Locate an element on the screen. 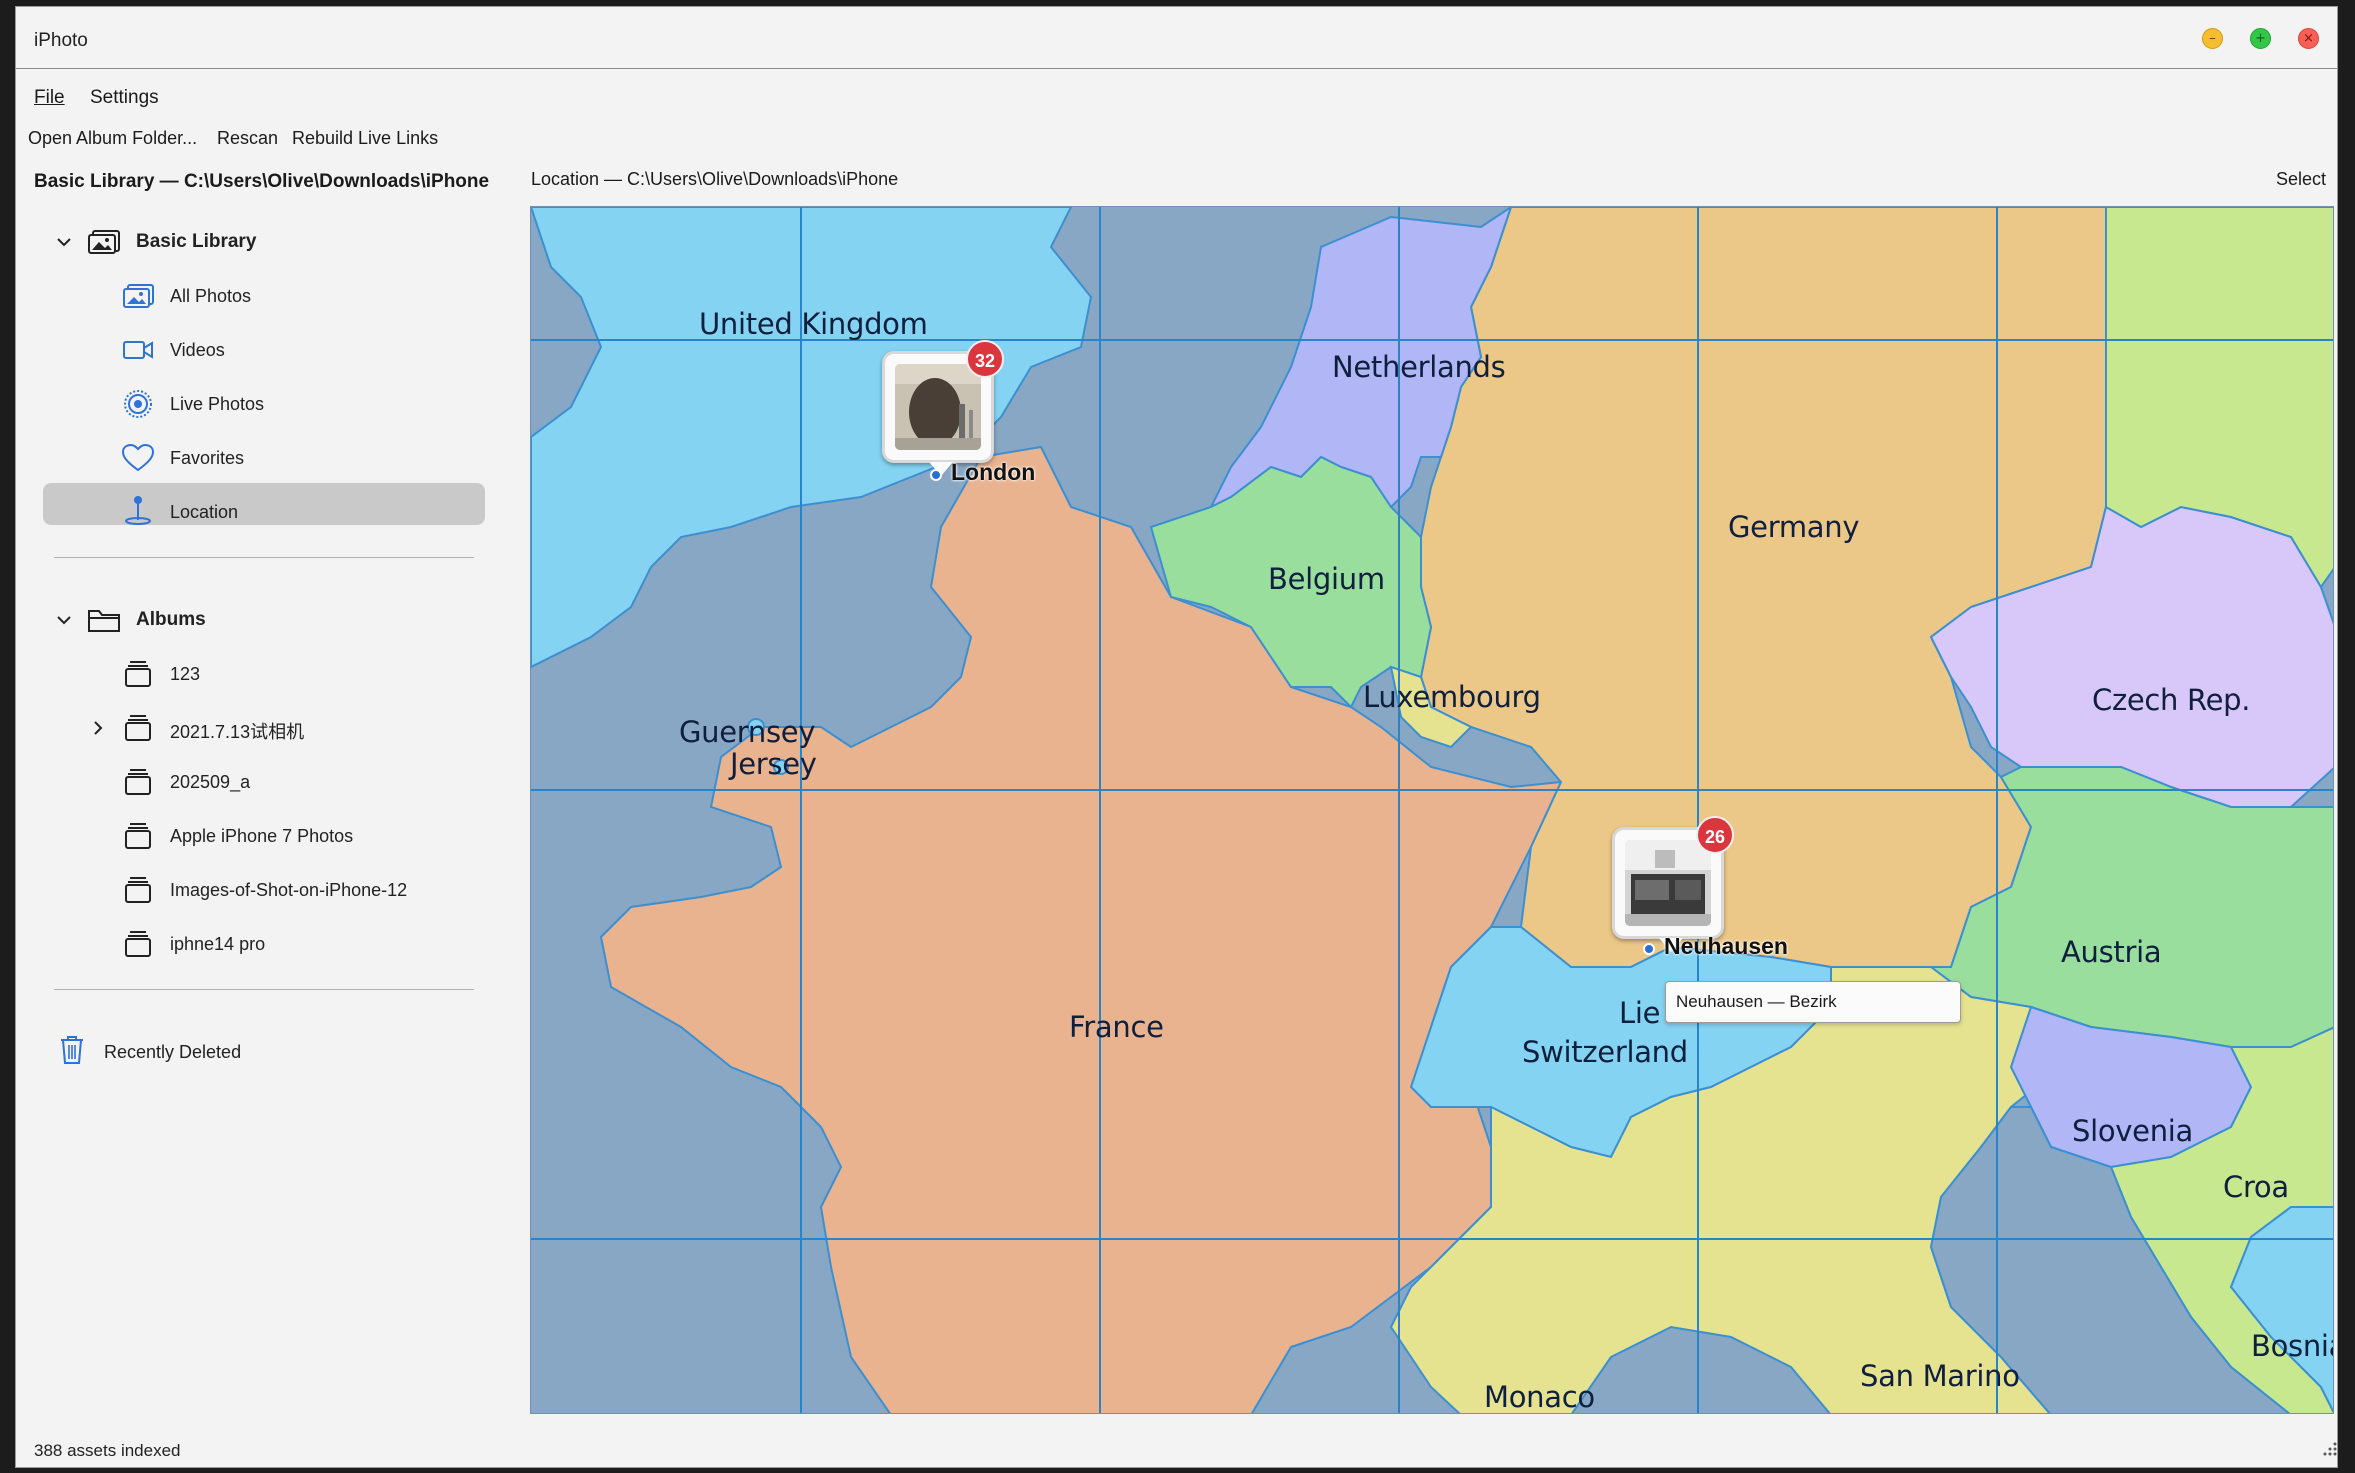 The image size is (2355, 1473). album-label: Apple iPhone 7 Photos is located at coordinates (262, 836).